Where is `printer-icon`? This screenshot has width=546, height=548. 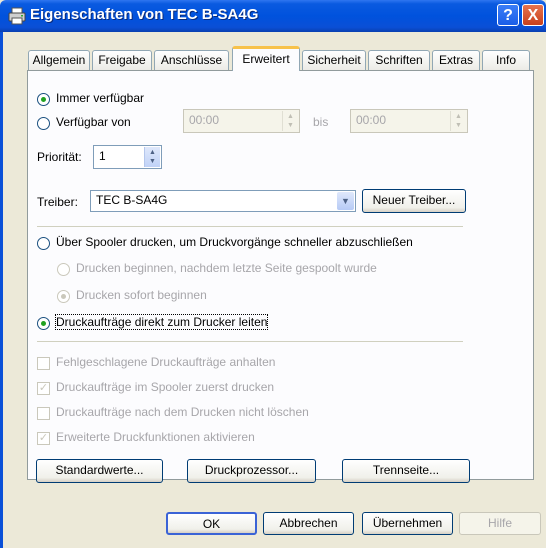 printer-icon is located at coordinates (17, 16).